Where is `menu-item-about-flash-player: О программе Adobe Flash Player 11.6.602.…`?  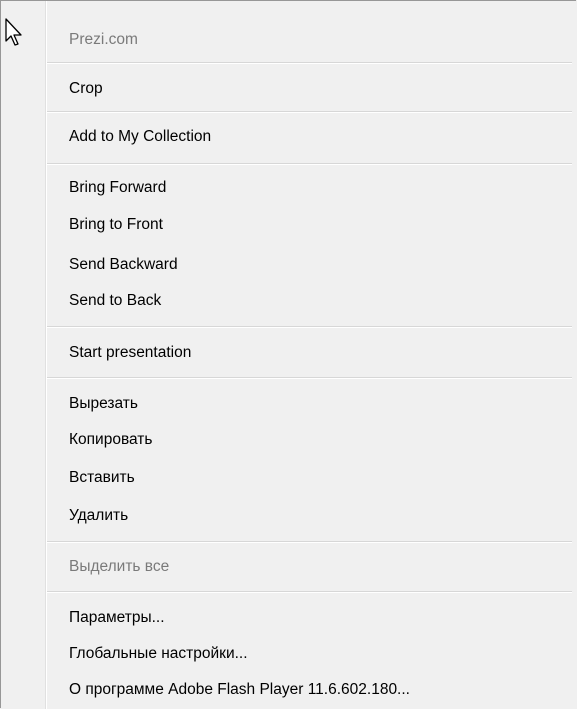 menu-item-about-flash-player: О программе Adobe Flash Player 11.6.602.… is located at coordinates (239, 690).